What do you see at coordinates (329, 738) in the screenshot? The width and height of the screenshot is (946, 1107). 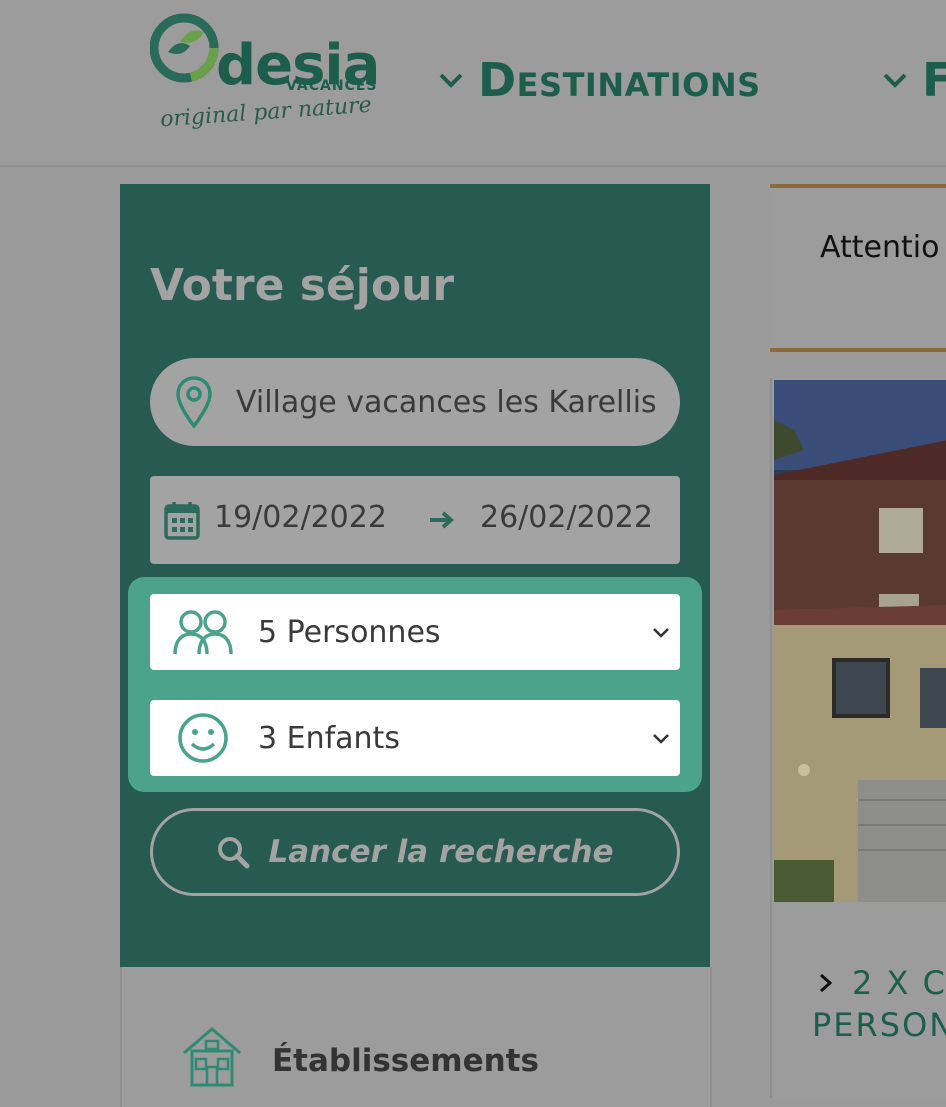 I see `children-value: 3 Enfants` at bounding box center [329, 738].